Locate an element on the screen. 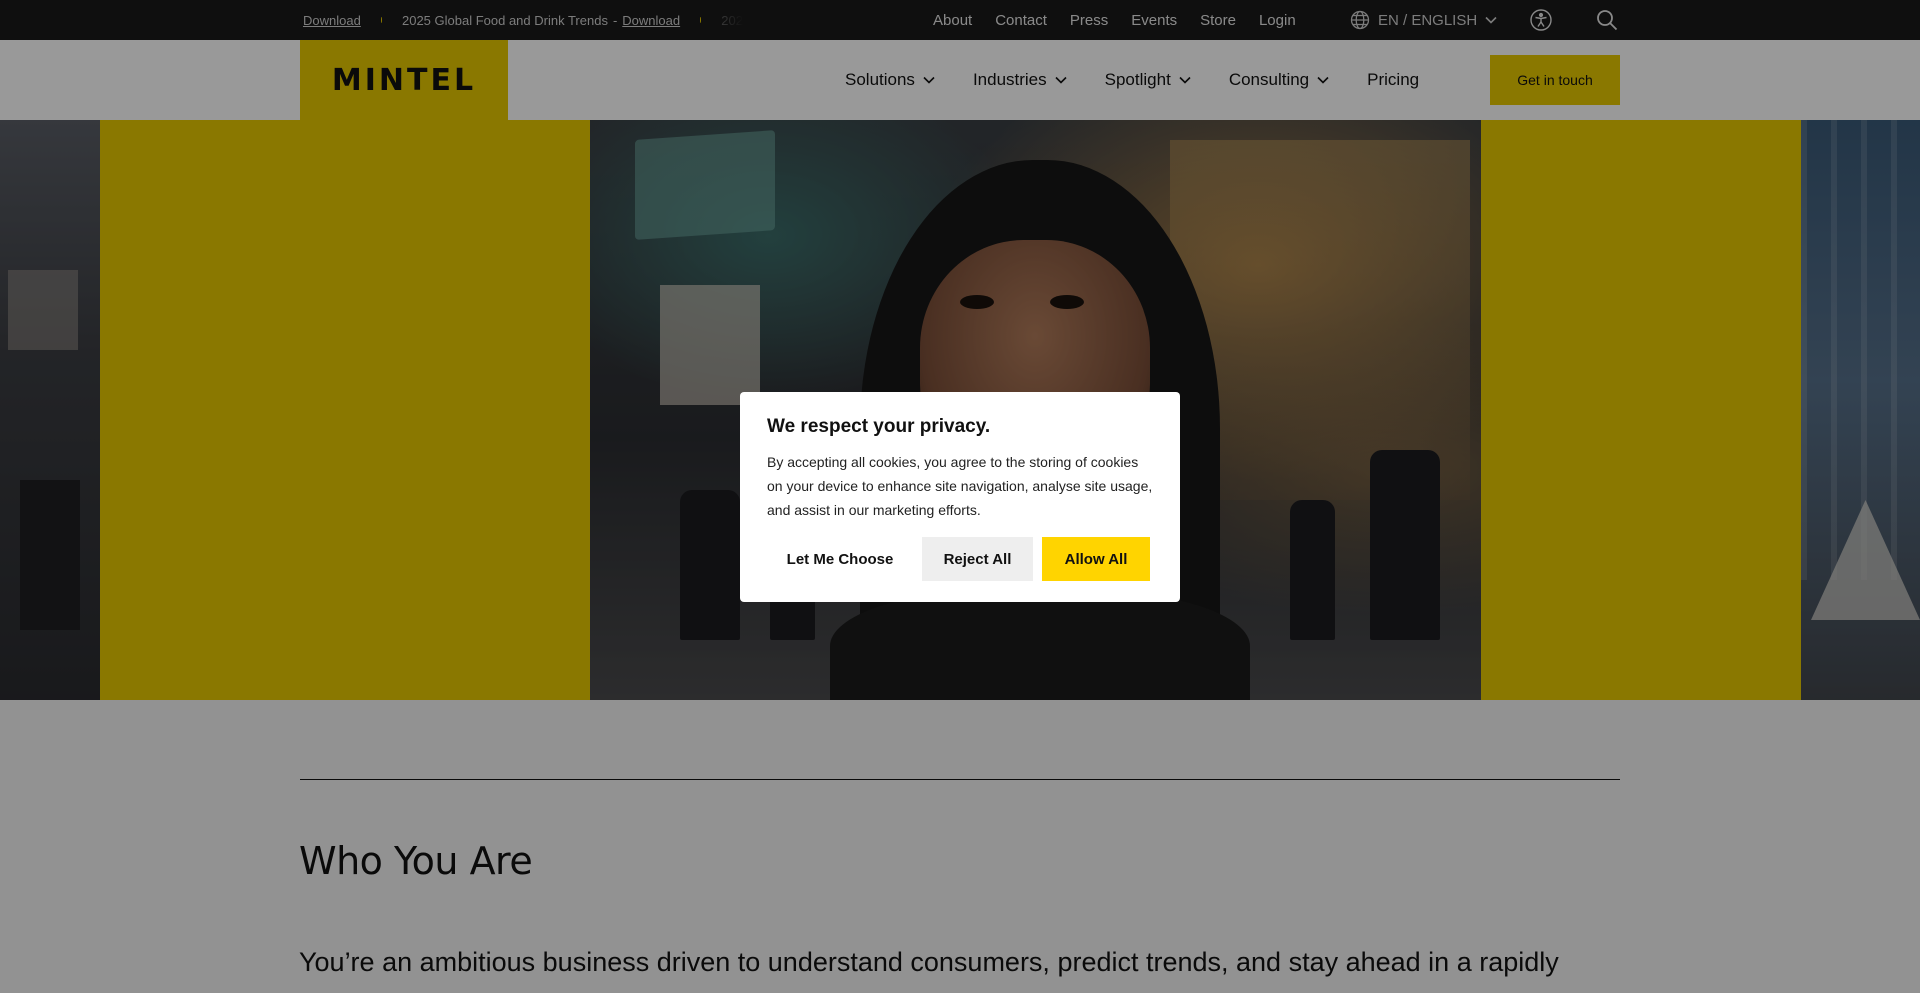  modal-title: We respect your privacy. is located at coordinates (879, 426).